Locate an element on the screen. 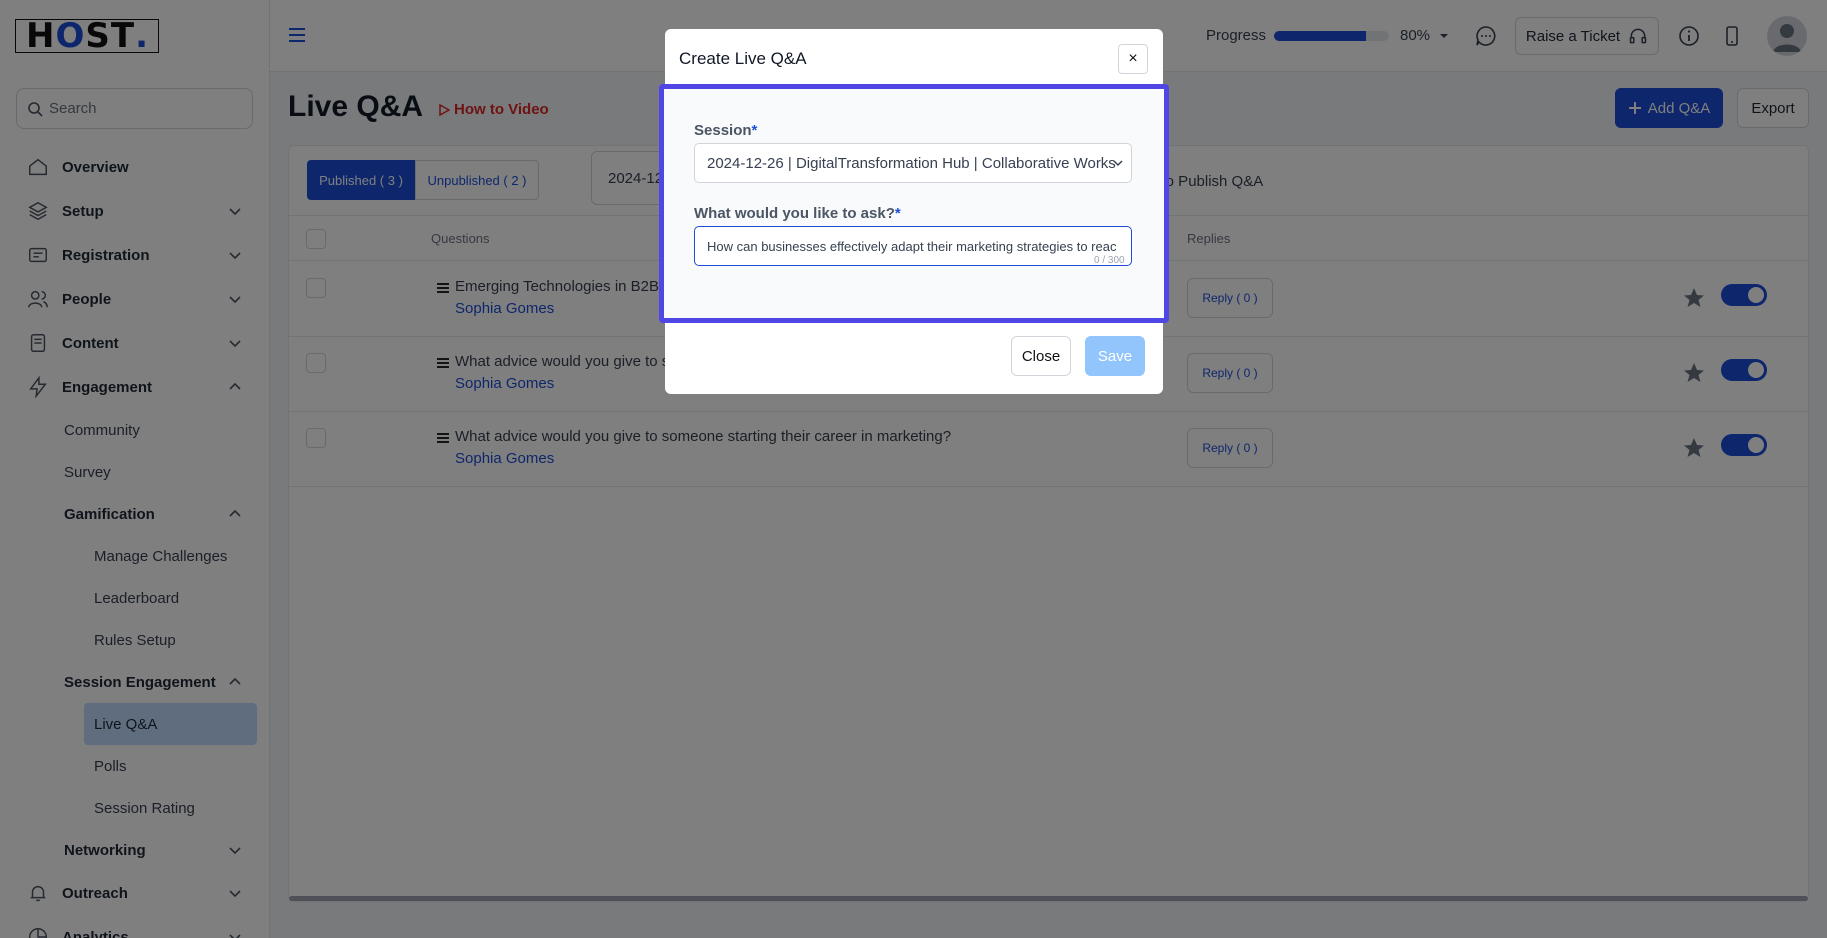 Image resolution: width=1827 pixels, height=938 pixels. close-button-label: Close is located at coordinates (1041, 356).